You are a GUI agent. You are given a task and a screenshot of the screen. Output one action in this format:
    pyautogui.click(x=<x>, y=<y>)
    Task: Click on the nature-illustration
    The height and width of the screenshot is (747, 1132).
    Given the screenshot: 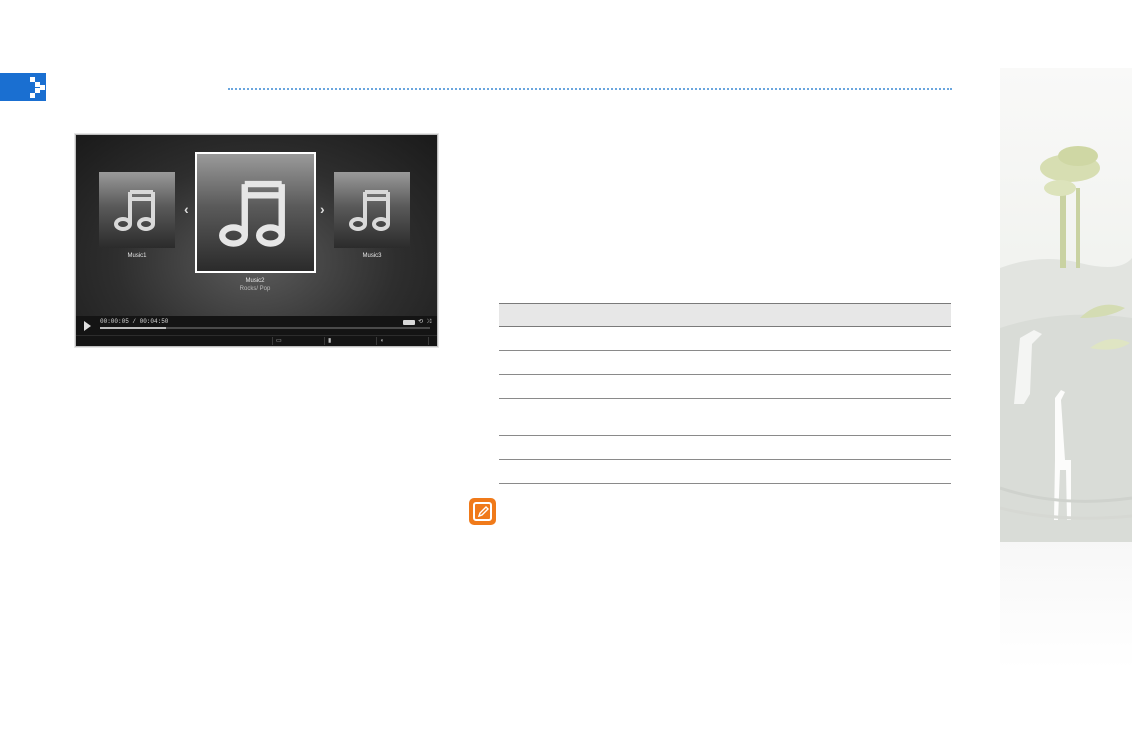 What is the action you would take?
    pyautogui.click(x=1066, y=344)
    